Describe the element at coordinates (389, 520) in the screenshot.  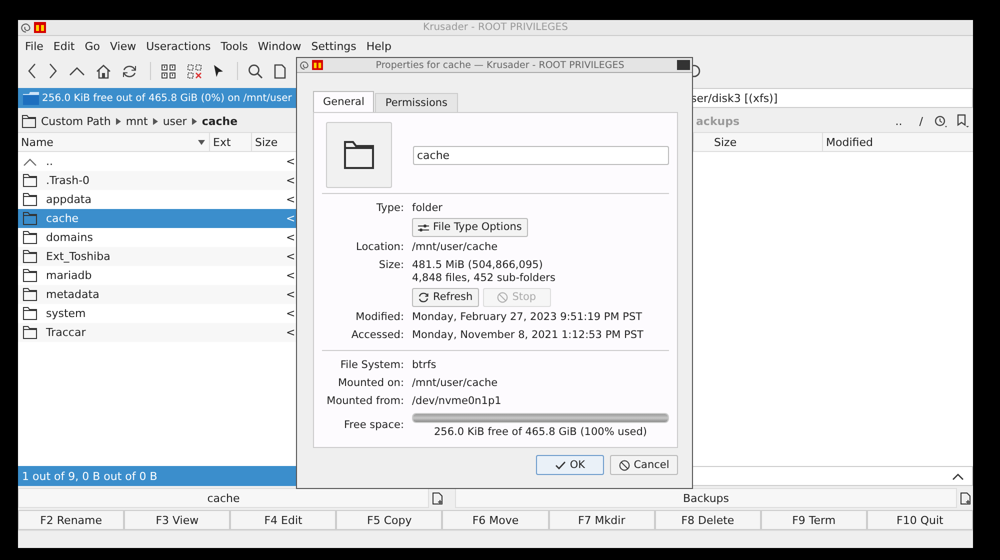
I see `function-key-button: F5 Copy` at that location.